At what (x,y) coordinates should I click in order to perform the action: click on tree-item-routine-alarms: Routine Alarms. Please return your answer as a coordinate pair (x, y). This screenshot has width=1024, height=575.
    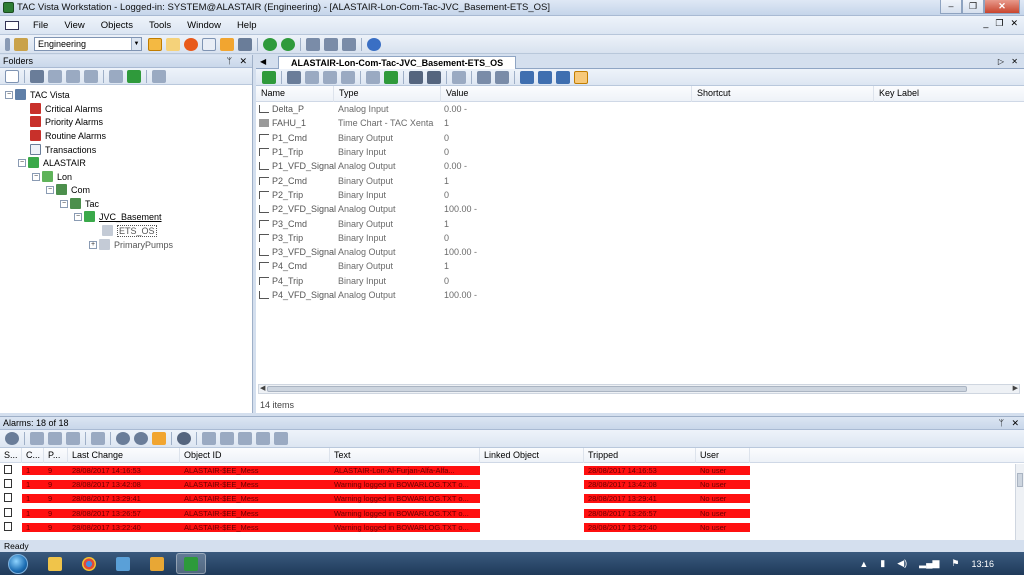
    Looking at the image, I should click on (68, 135).